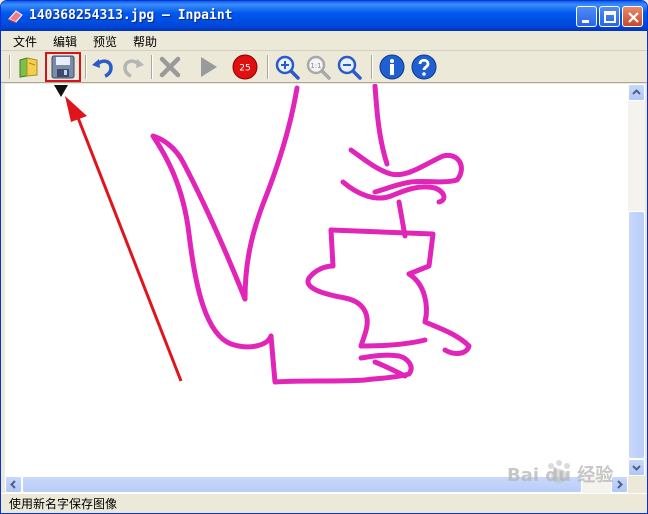 The image size is (648, 514). I want to click on zoom-actual-label: 1:1, so click(315, 66).